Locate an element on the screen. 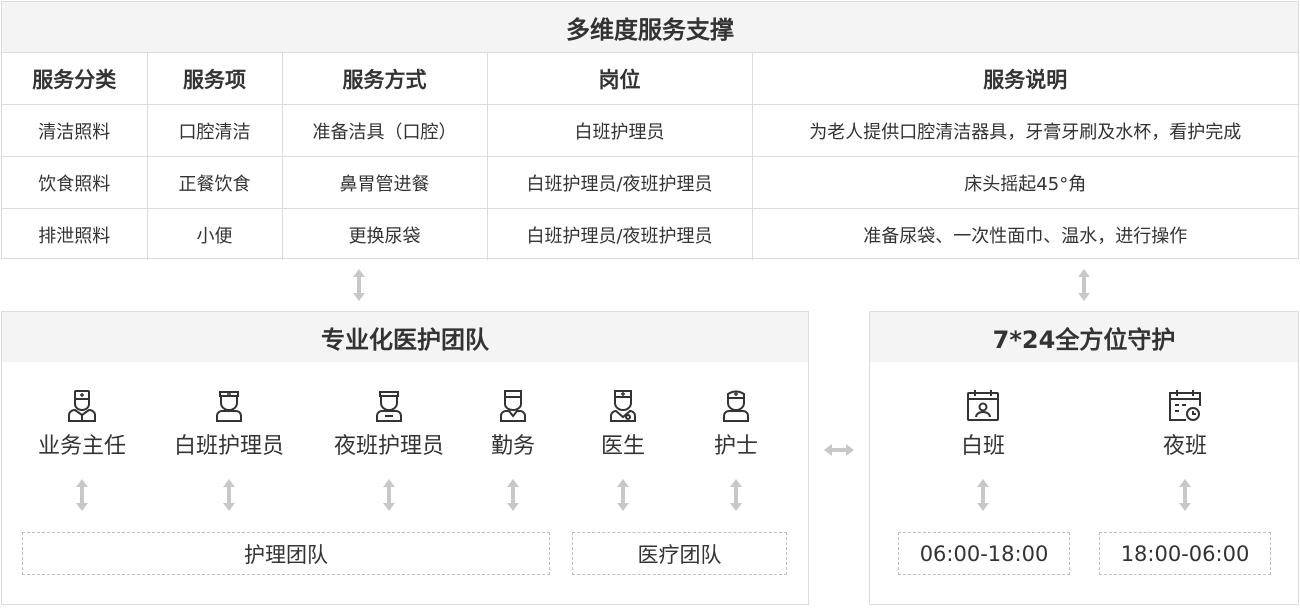 This screenshot has height=612, width=1300. role-doctor: 医生 is located at coordinates (623, 424).